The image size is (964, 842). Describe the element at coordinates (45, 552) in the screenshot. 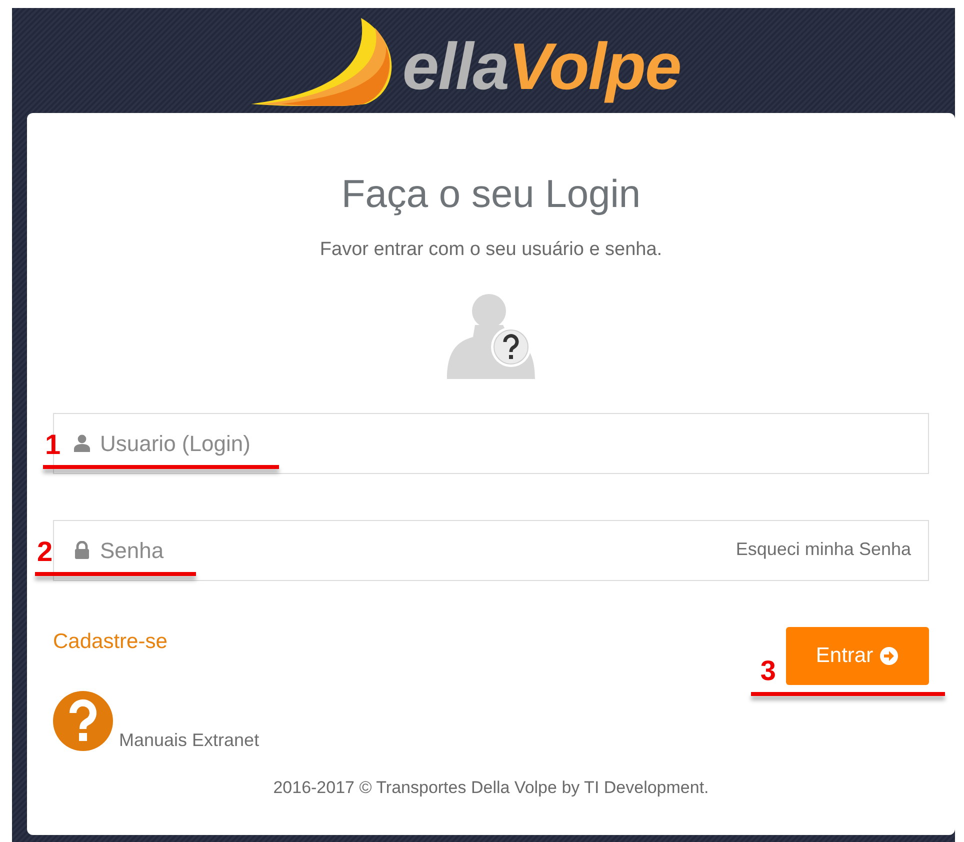

I see `annotation-number: 2` at that location.